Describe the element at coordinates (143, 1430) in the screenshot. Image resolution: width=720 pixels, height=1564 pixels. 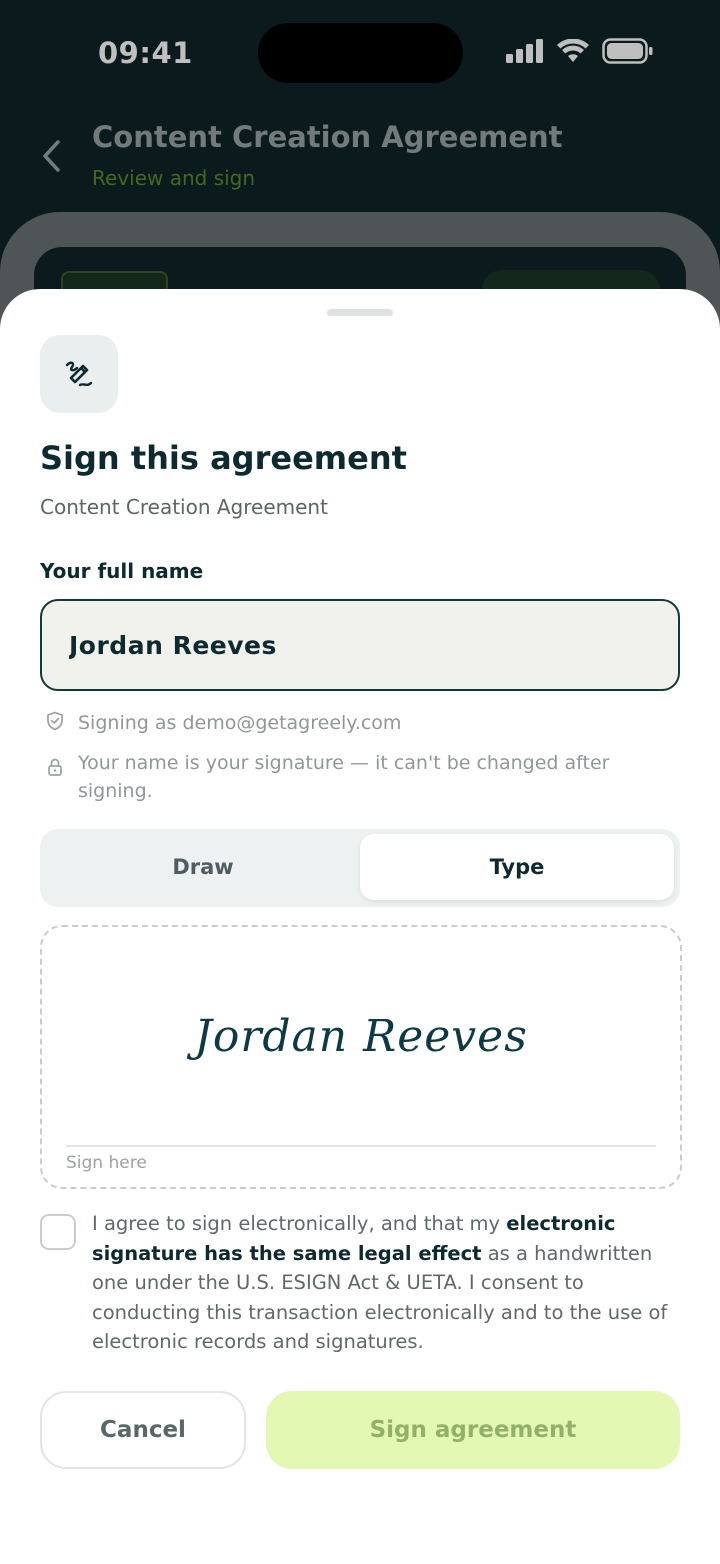
I see `cancel-button: Cancel` at that location.